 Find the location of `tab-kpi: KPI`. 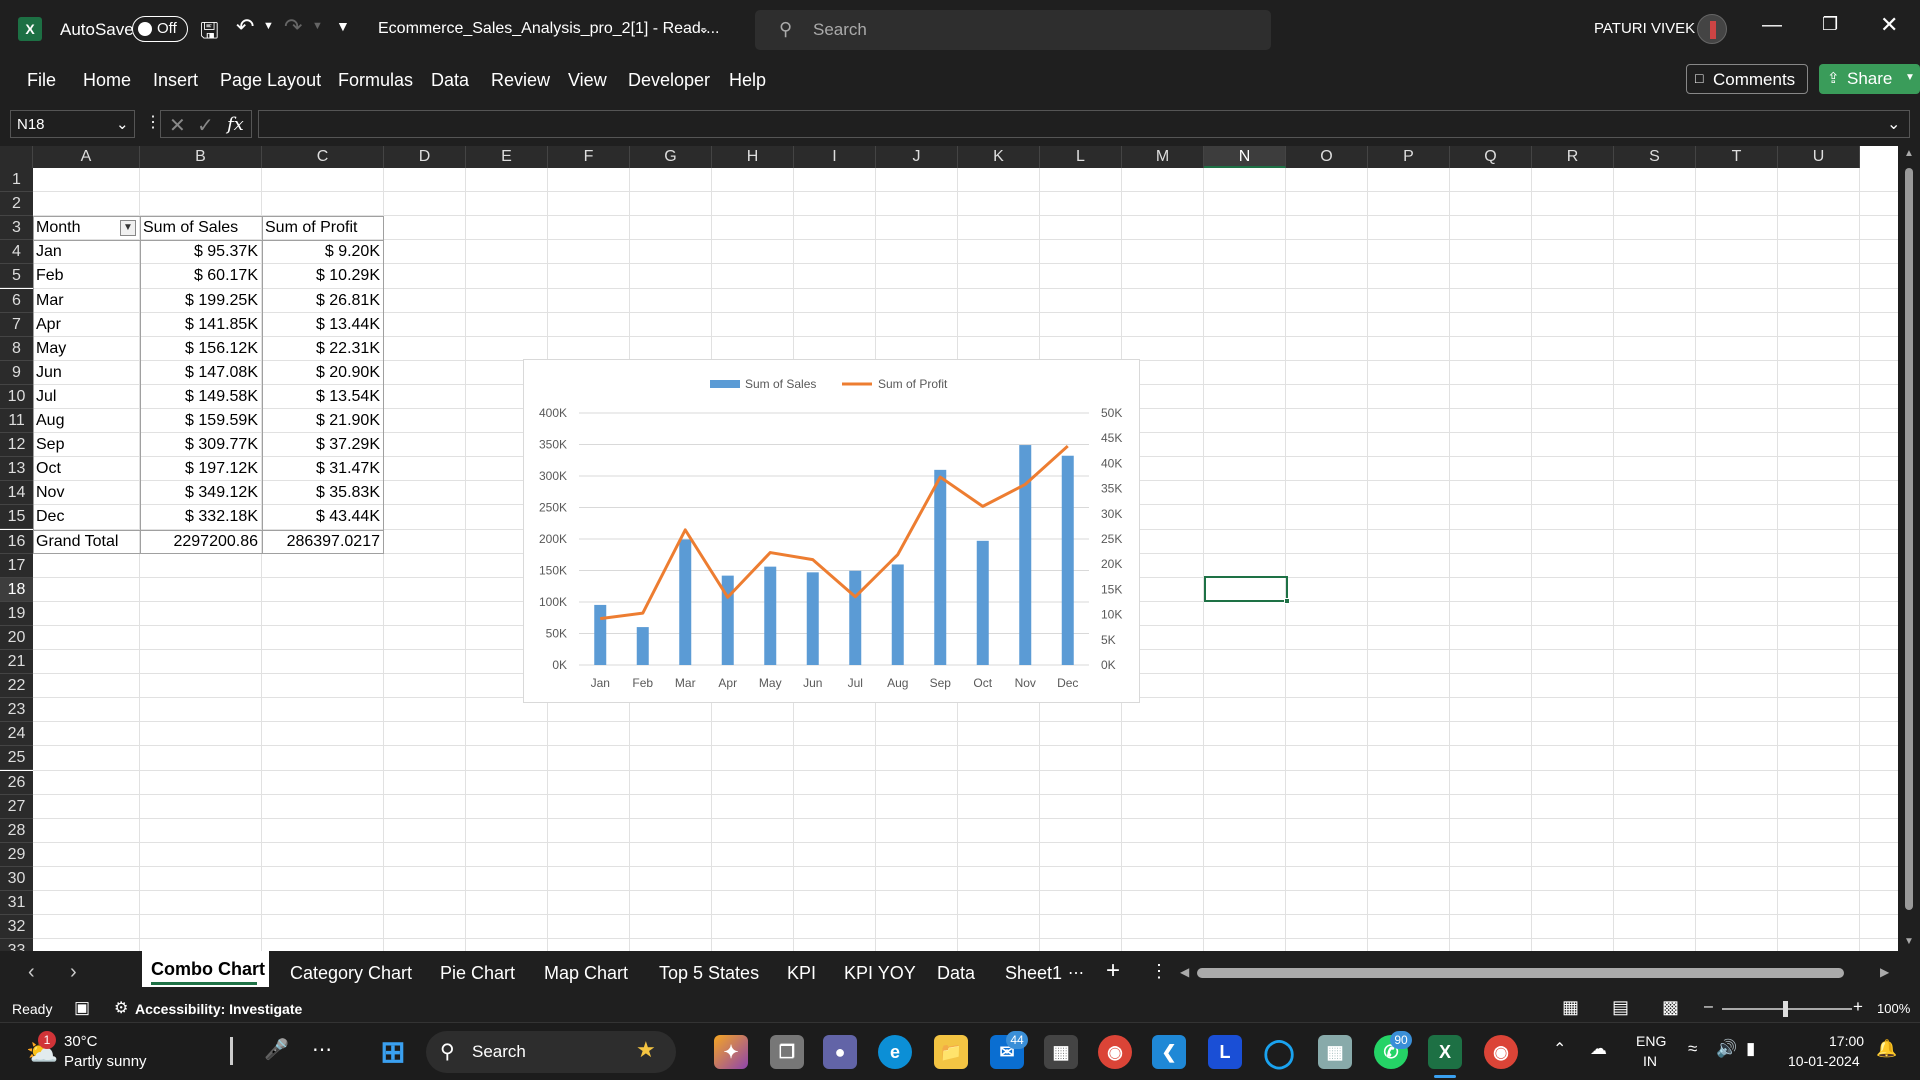

tab-kpi: KPI is located at coordinates (801, 973).